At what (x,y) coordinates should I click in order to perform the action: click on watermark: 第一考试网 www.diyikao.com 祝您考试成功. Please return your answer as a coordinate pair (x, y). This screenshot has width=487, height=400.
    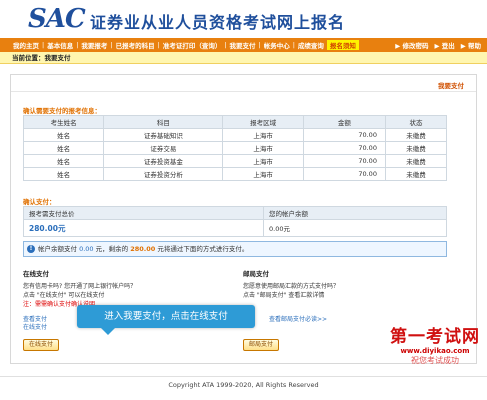
    Looking at the image, I should click on (435, 344).